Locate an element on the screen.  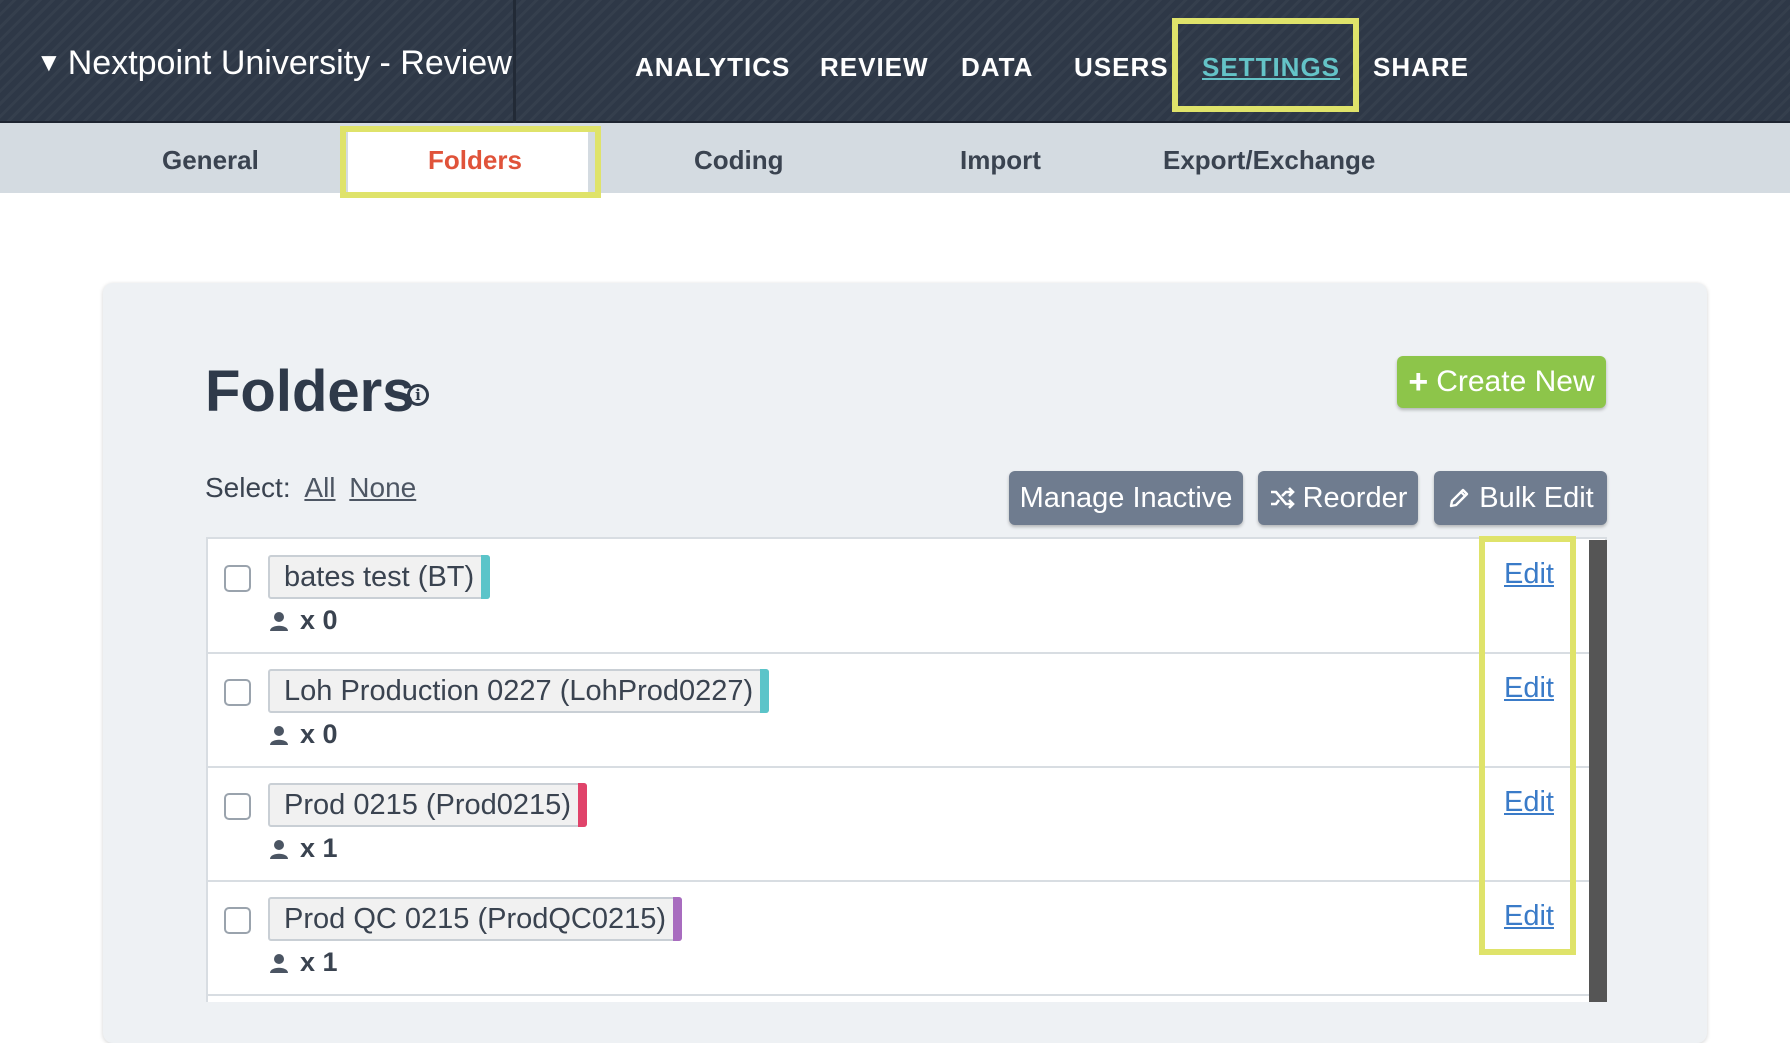
folder-name: Prod 0215 (Prod0215) is located at coordinates (427, 805).